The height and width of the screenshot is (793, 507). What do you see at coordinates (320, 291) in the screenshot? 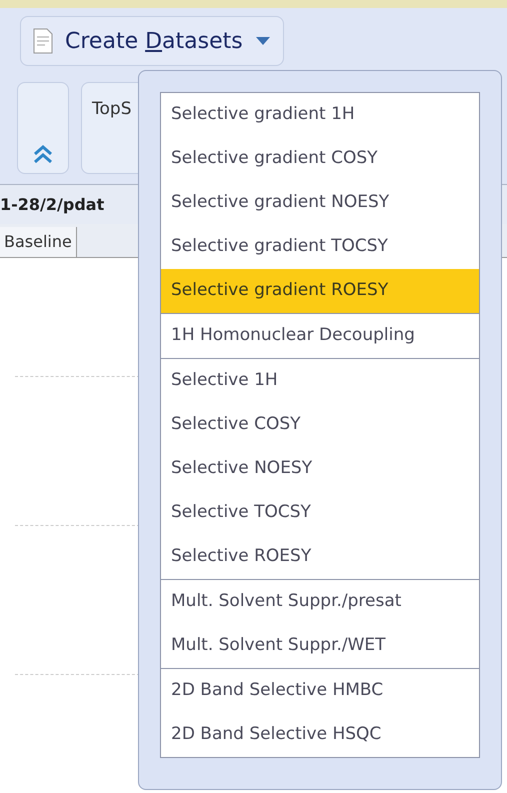
I see `menu-item: Selective gradient ROESY` at bounding box center [320, 291].